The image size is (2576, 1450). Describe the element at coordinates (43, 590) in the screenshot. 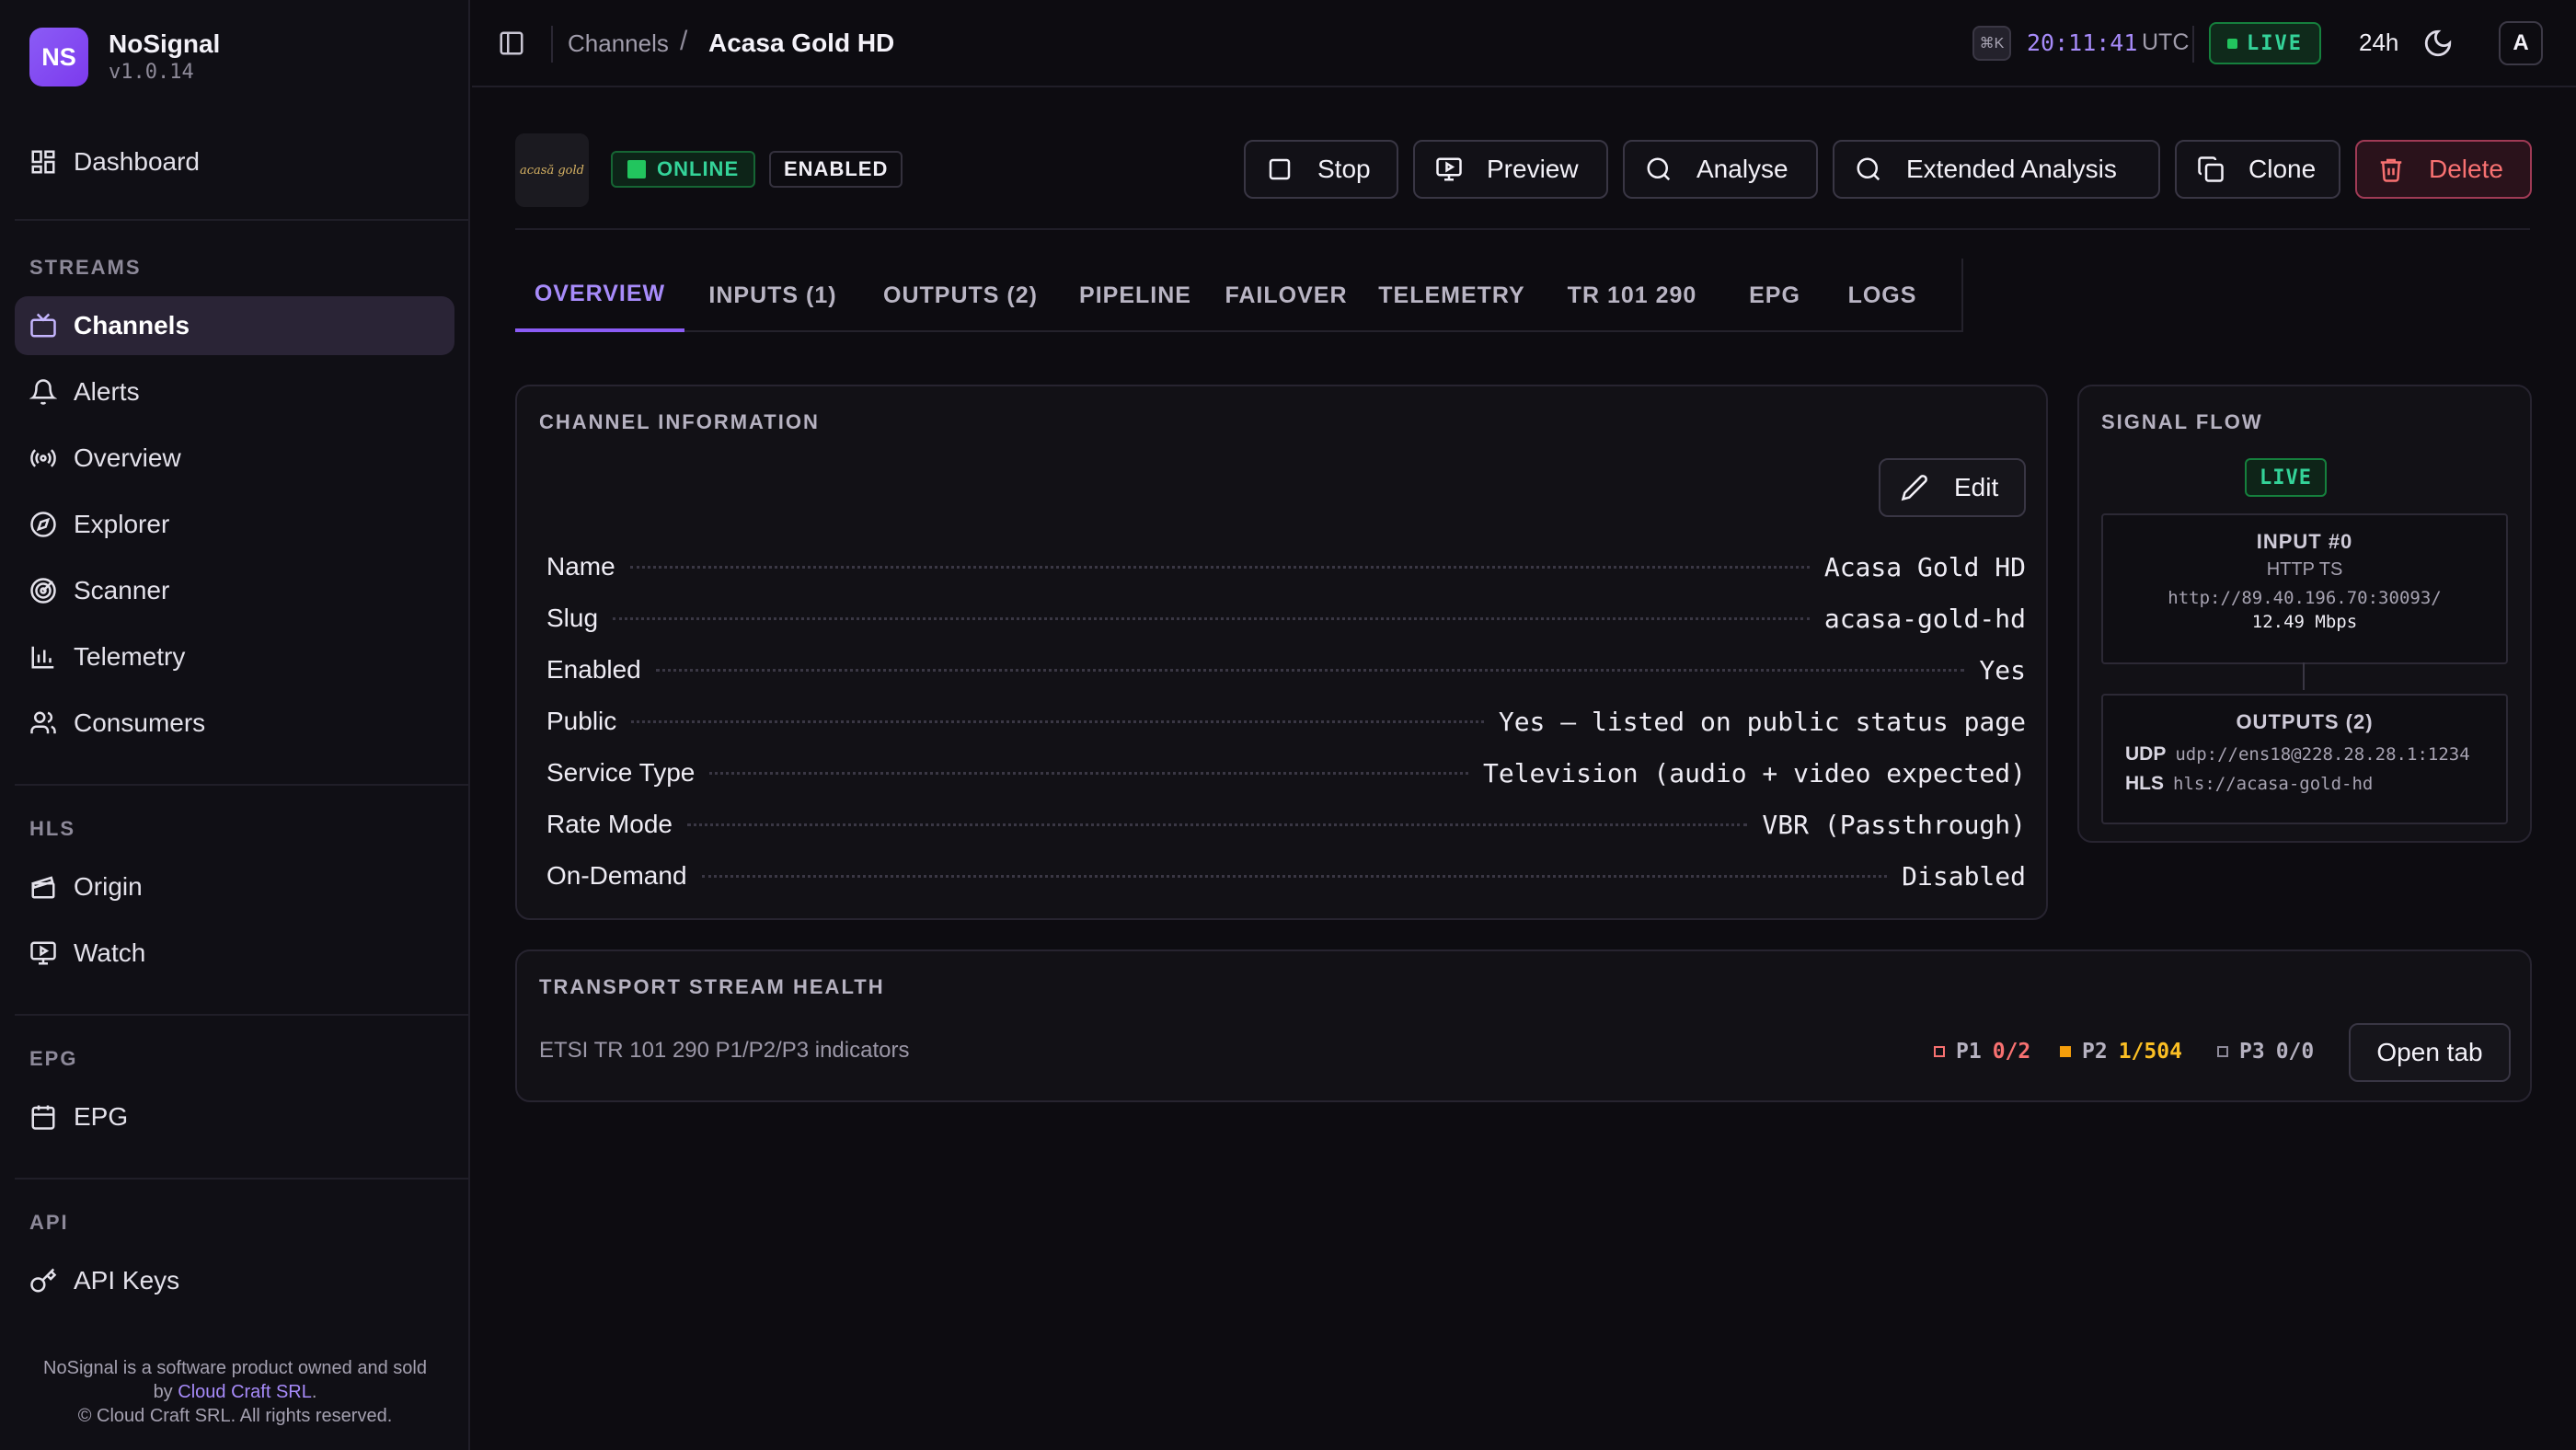

I see `radar-icon` at that location.